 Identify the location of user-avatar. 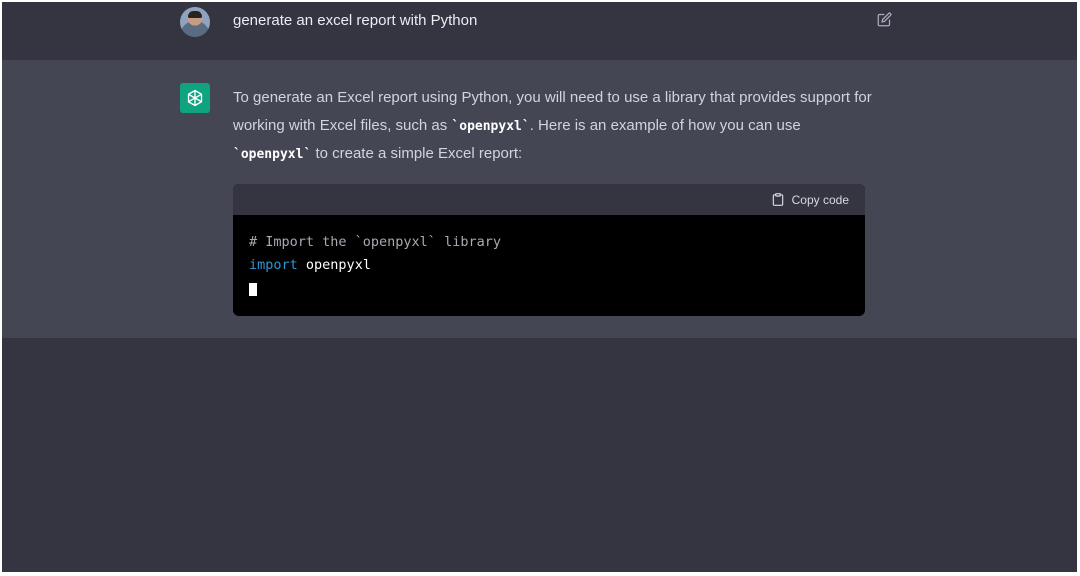
(195, 22).